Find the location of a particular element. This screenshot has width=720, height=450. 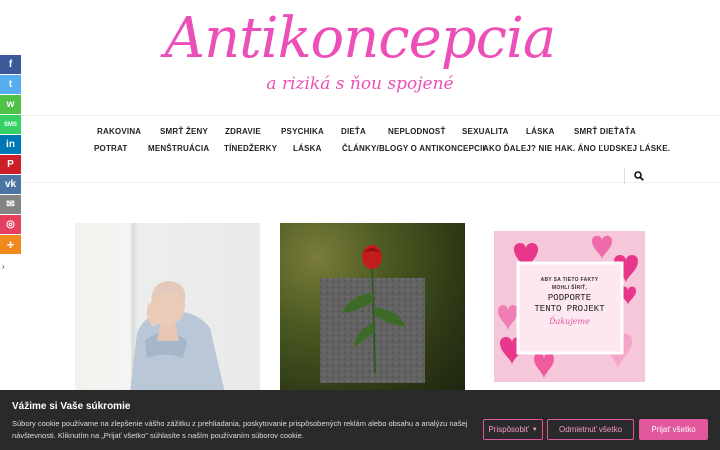

instagram-glyph: ◎ is located at coordinates (10, 224).